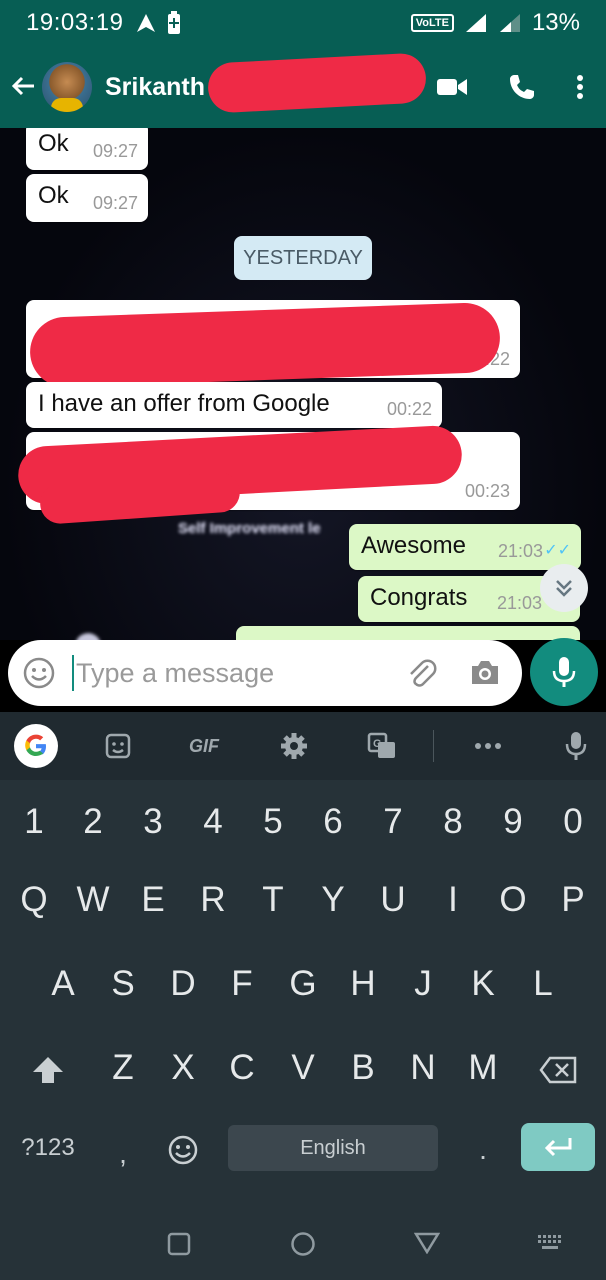  What do you see at coordinates (483, 1150) in the screenshot?
I see `period-key: .` at bounding box center [483, 1150].